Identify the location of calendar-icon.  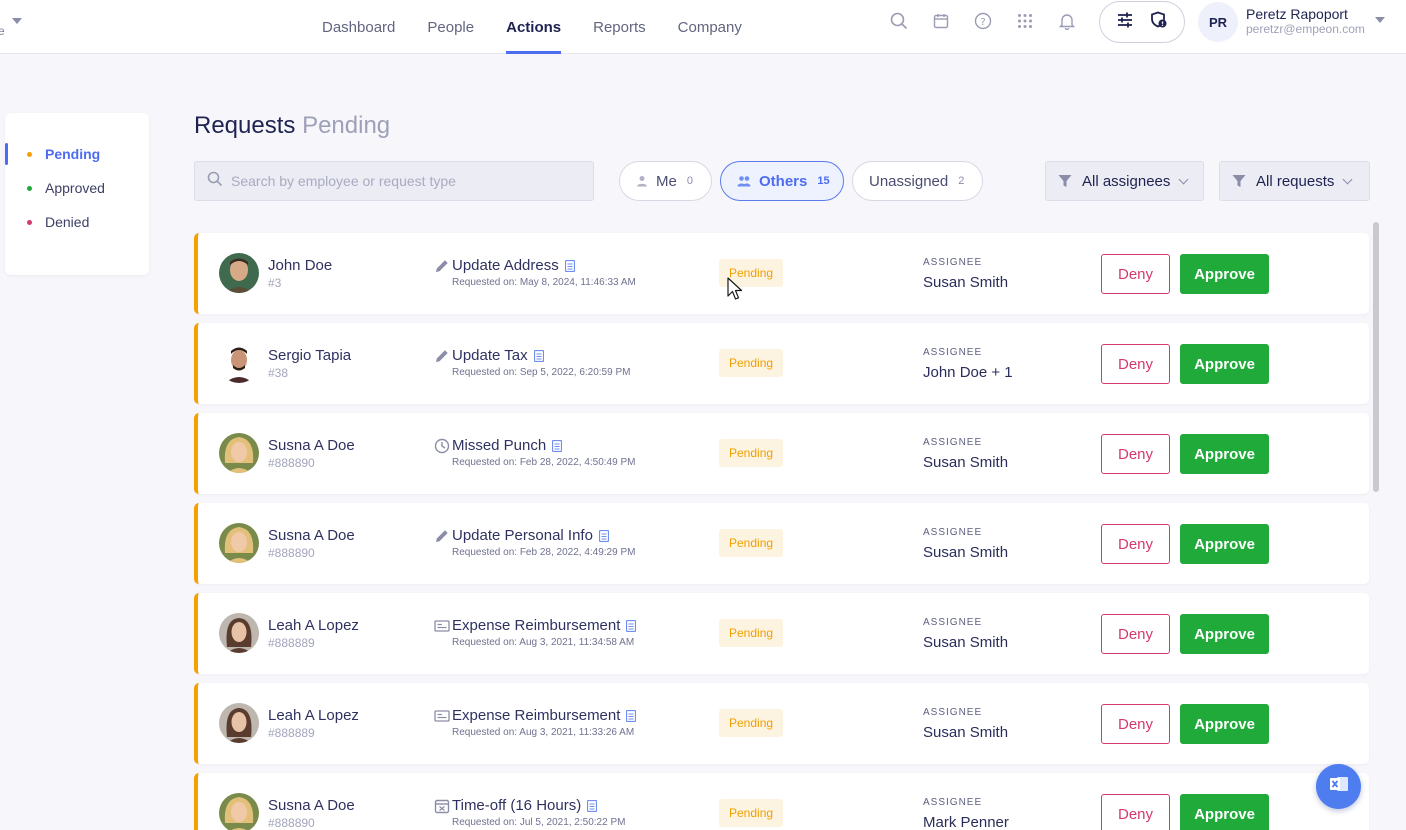
(941, 21).